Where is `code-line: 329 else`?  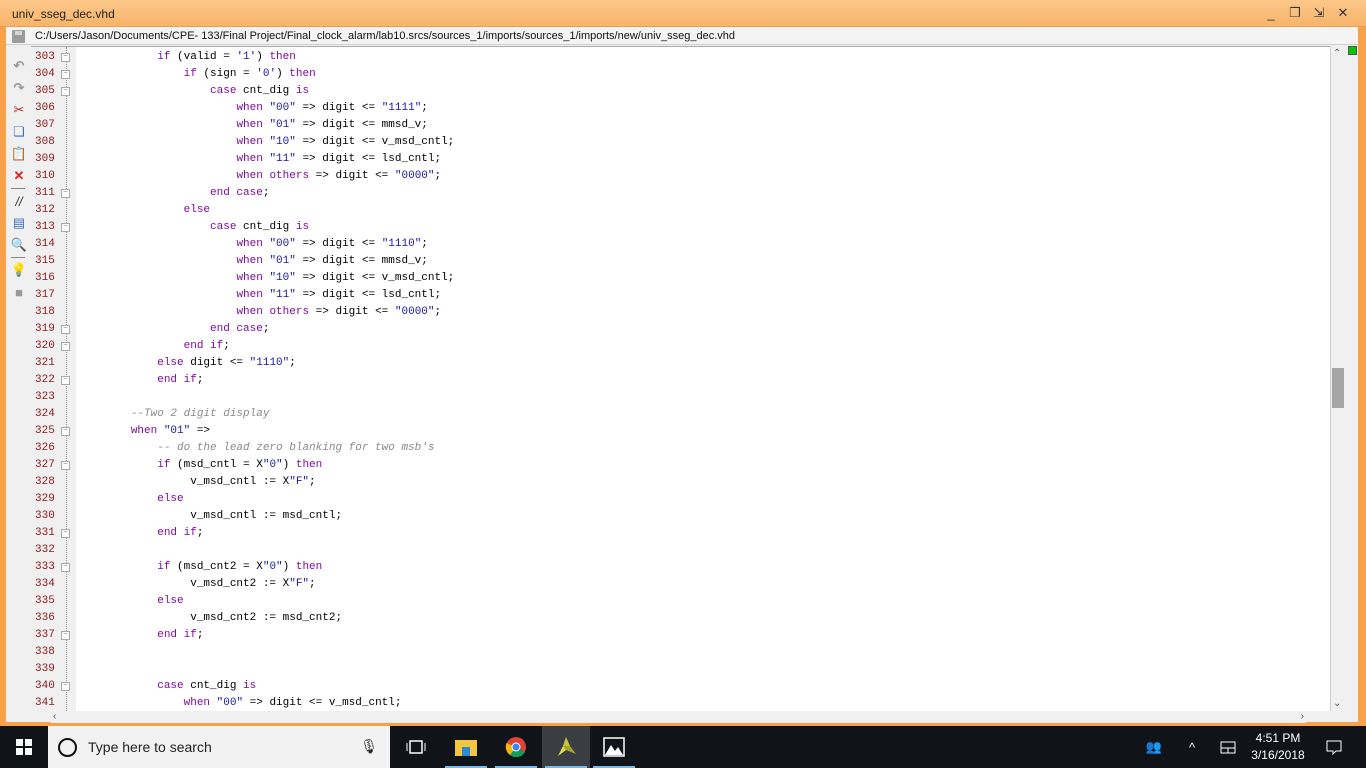
code-line: 329 else is located at coordinates (687, 499).